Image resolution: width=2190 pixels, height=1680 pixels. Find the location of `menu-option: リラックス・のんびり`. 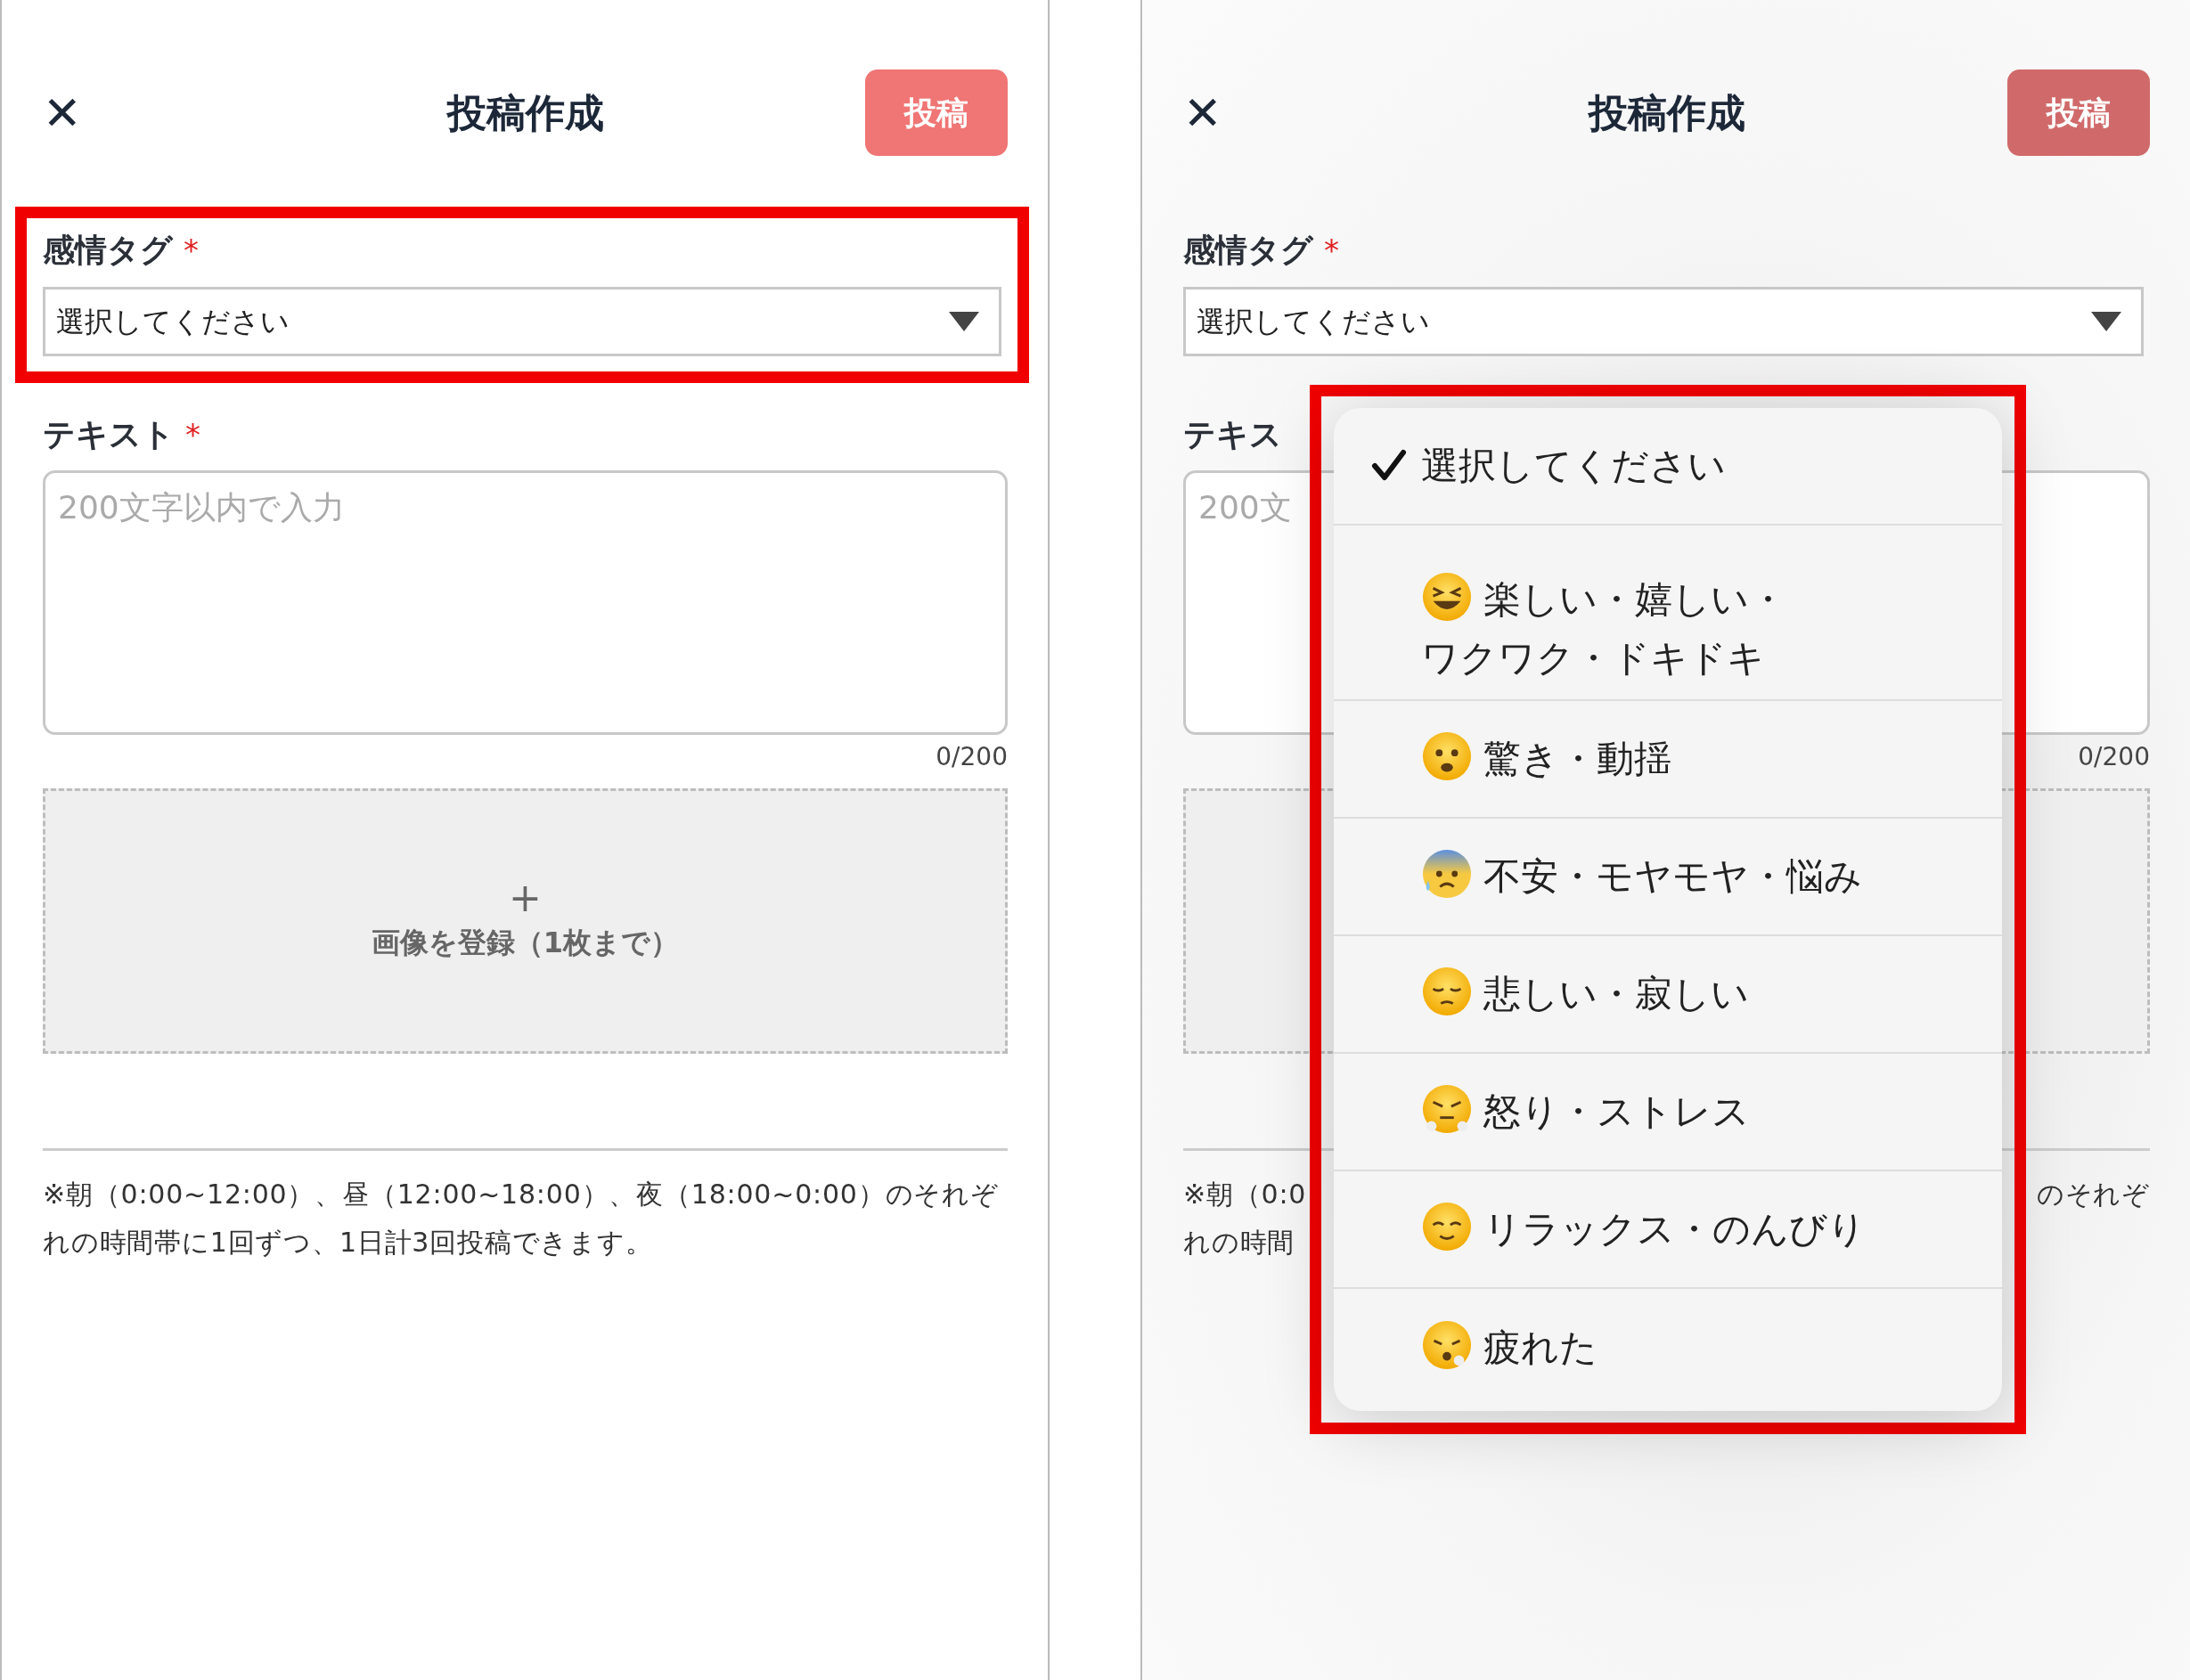

menu-option: リラックス・のんびり is located at coordinates (1668, 1230).